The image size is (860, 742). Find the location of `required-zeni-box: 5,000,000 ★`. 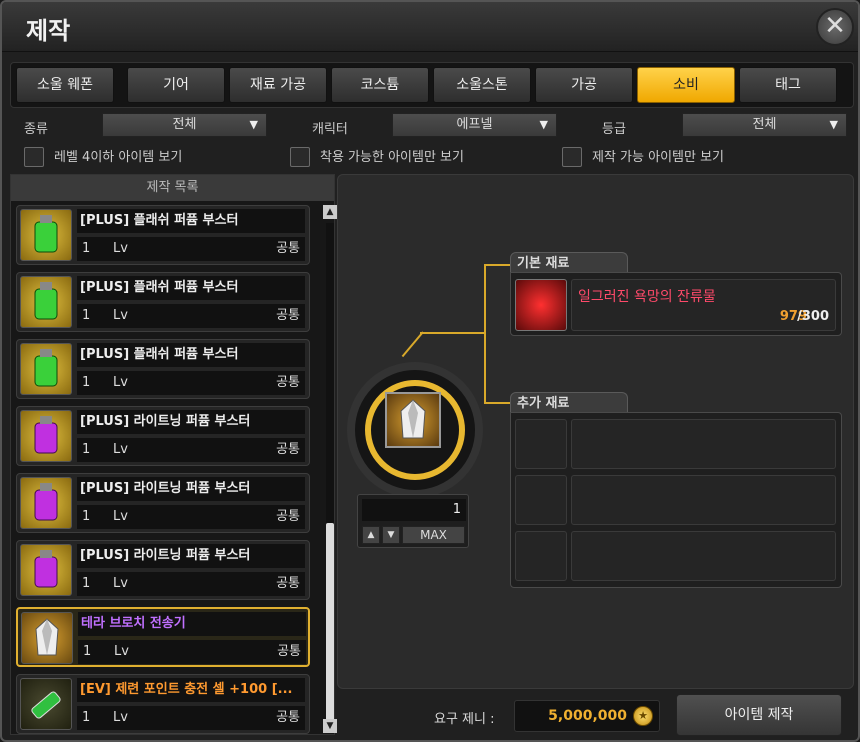

required-zeni-box: 5,000,000 ★ is located at coordinates (587, 716).